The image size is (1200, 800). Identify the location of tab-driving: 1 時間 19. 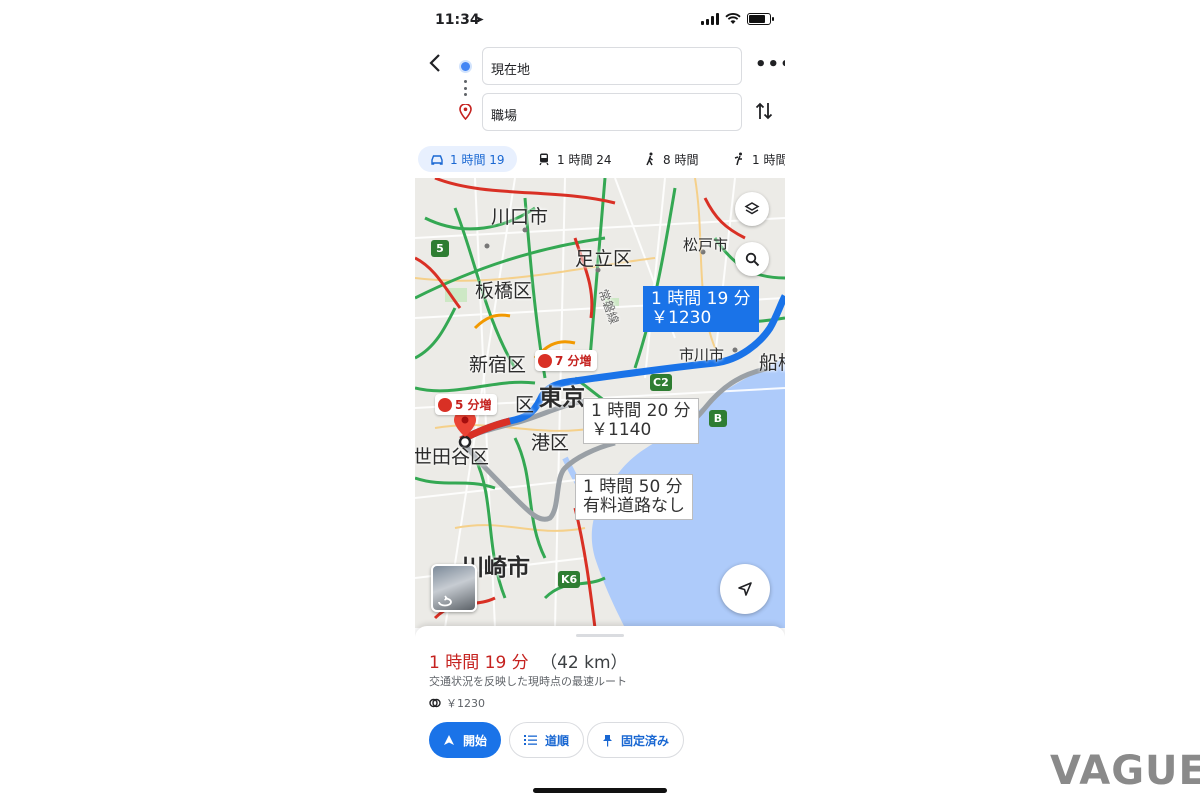
(467, 159).